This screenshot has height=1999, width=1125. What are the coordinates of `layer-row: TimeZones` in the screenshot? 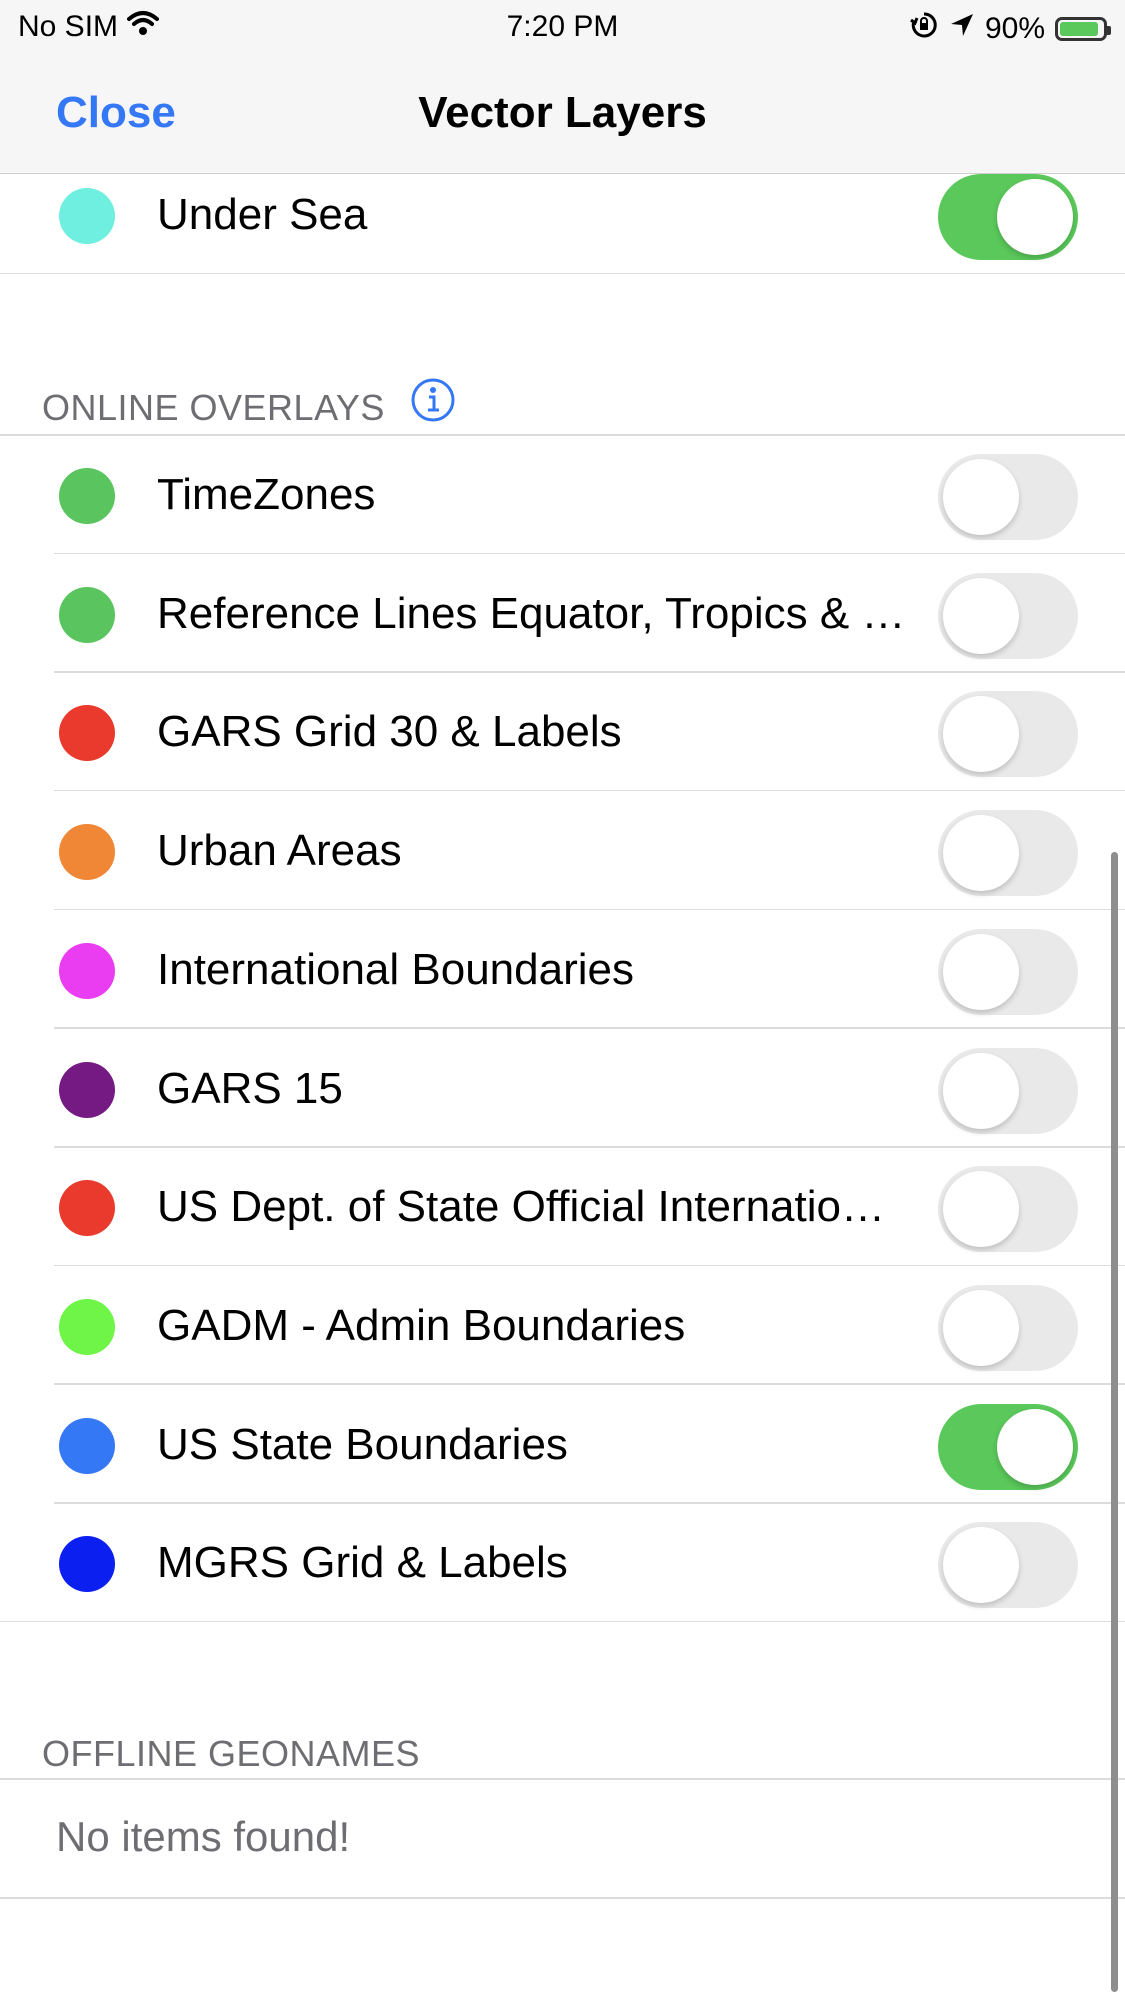 It's located at (562, 495).